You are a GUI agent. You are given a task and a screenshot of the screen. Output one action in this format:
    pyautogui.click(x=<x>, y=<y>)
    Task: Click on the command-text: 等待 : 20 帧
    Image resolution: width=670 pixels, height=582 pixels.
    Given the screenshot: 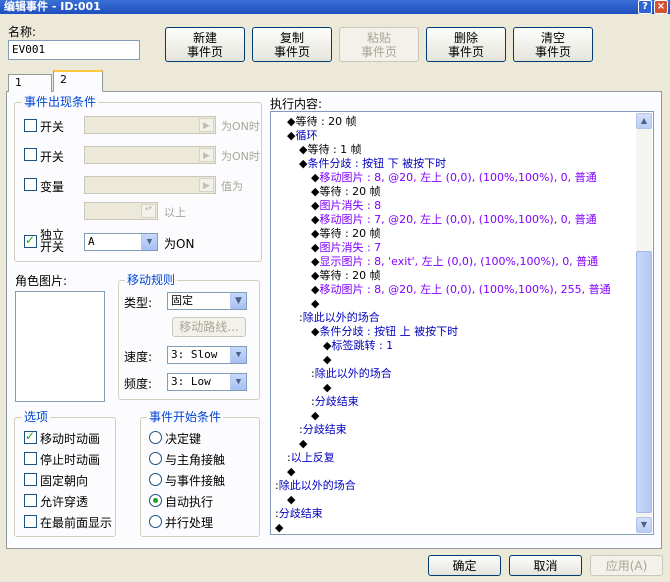 What is the action you would take?
    pyautogui.click(x=350, y=233)
    